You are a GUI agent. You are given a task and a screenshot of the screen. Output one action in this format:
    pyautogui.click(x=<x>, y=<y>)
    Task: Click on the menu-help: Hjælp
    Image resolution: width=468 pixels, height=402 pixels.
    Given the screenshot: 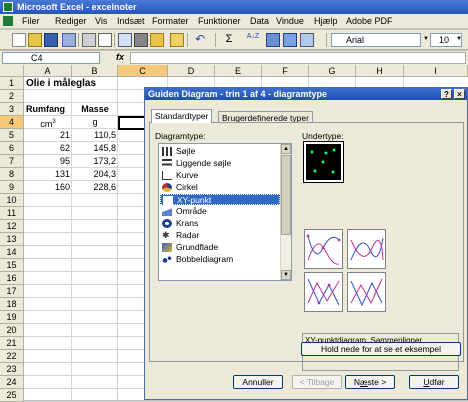 What is the action you would take?
    pyautogui.click(x=326, y=21)
    